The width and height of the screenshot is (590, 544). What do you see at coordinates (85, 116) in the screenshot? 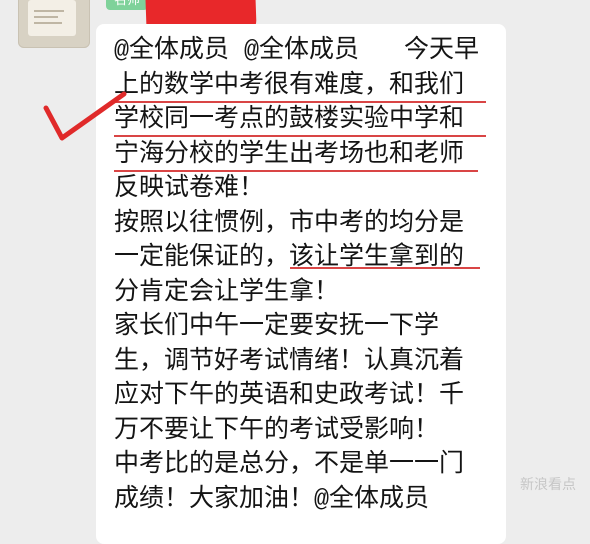
I see `checkmark-icon` at bounding box center [85, 116].